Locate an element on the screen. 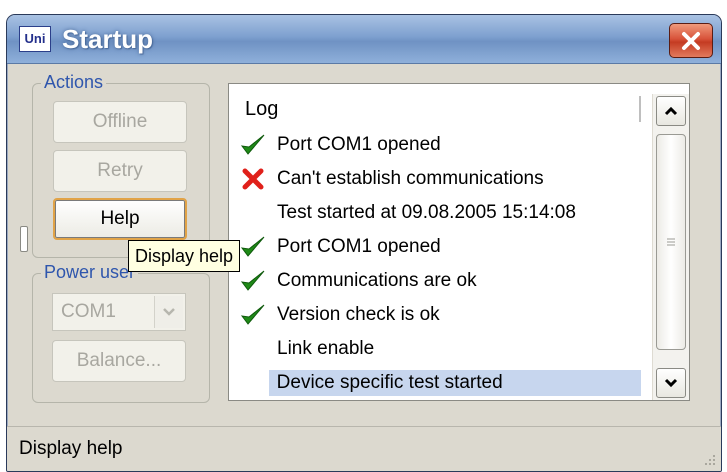  title-bar: Uni Startup is located at coordinates (364, 39).